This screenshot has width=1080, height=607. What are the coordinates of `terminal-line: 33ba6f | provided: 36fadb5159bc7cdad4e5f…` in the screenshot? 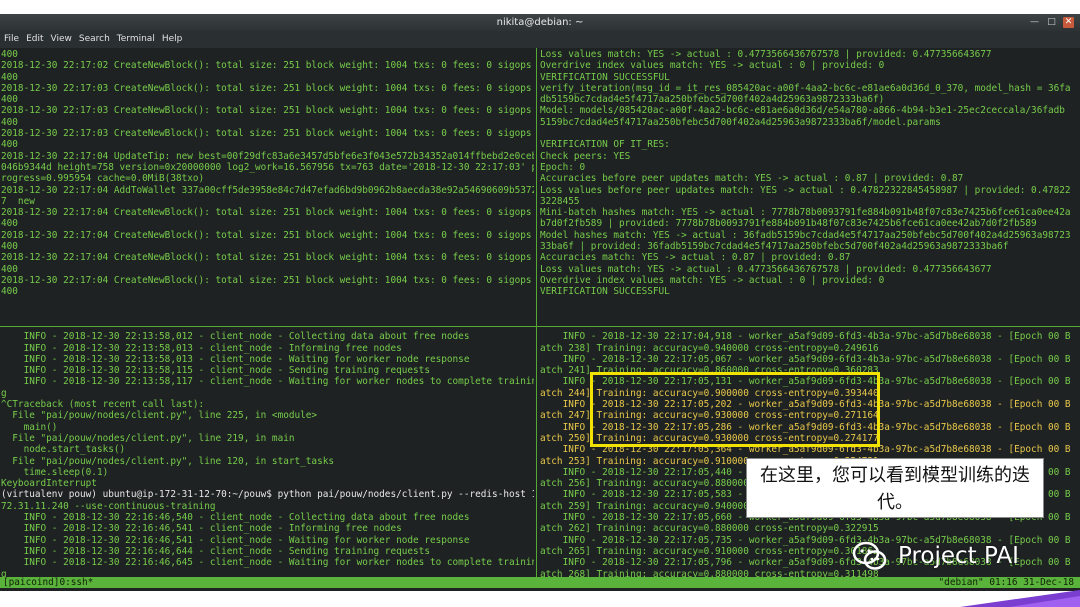 It's located at (774, 247).